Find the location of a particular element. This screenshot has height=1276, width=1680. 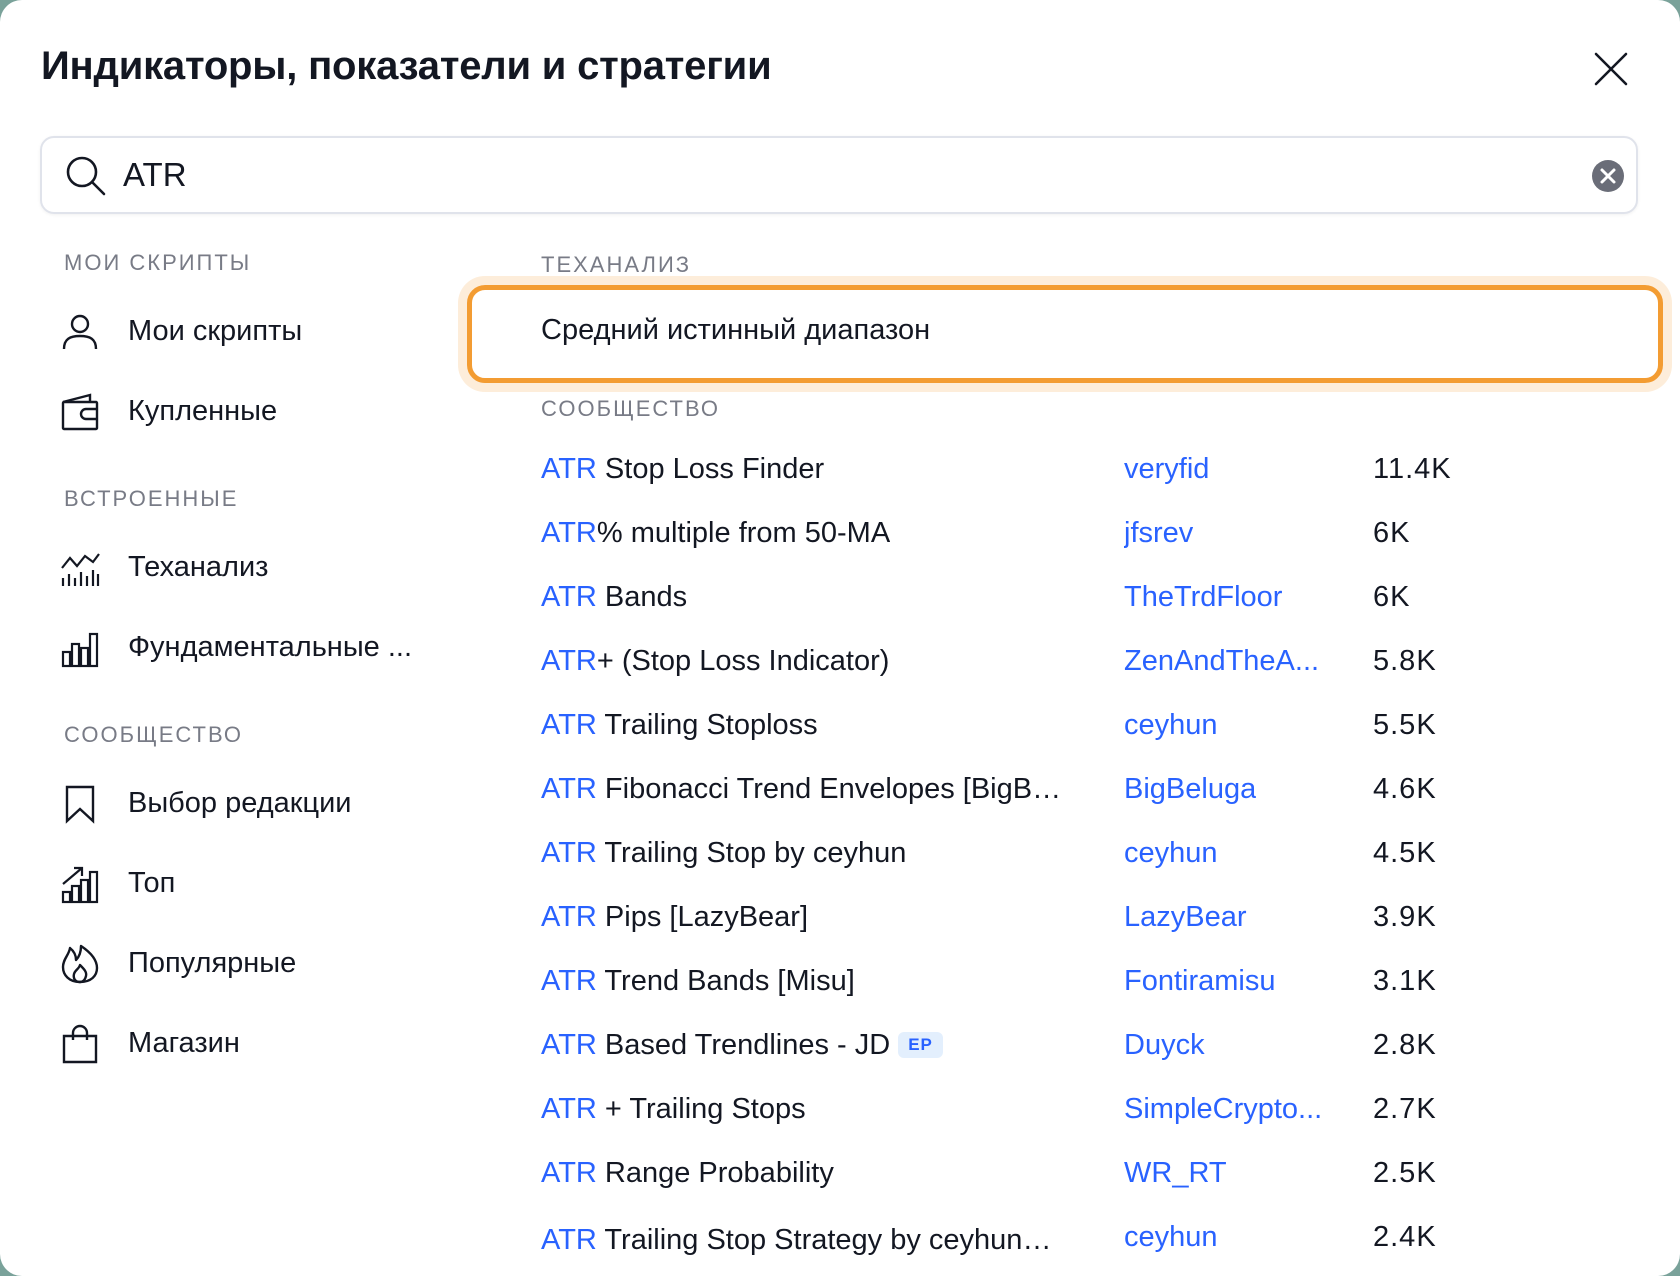

sidebar-item-my-scripts: Мои скрипты is located at coordinates (250, 332).